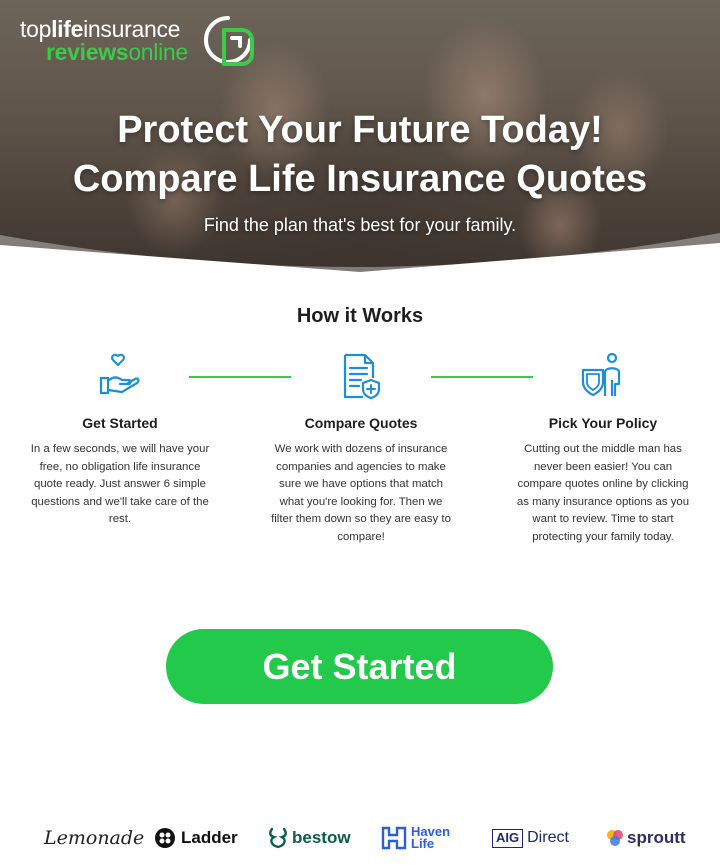 This screenshot has width=720, height=866. I want to click on aig-box: AIG, so click(508, 838).